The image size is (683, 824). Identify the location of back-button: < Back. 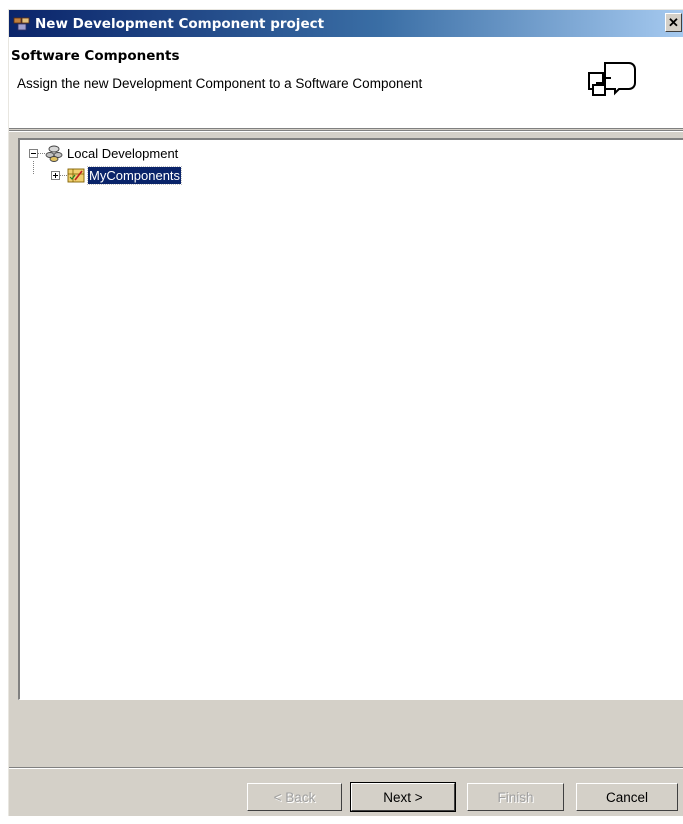
(294, 797).